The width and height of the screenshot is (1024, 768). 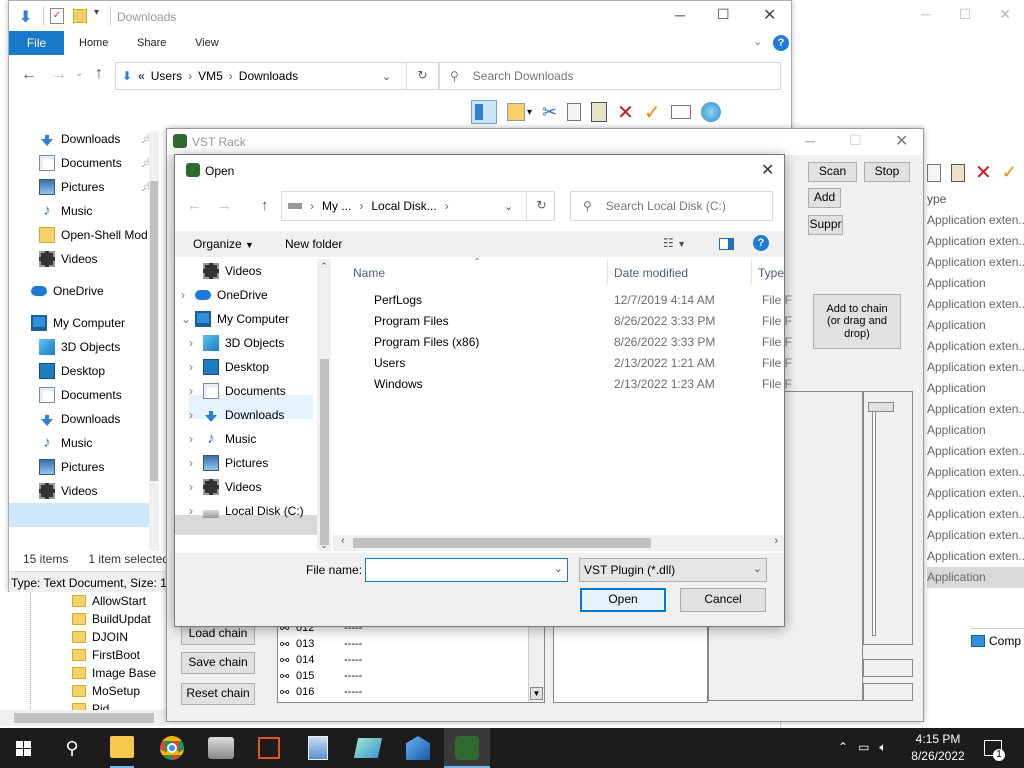 What do you see at coordinates (79, 73) in the screenshot?
I see `recent-locations-icon: ⌄` at bounding box center [79, 73].